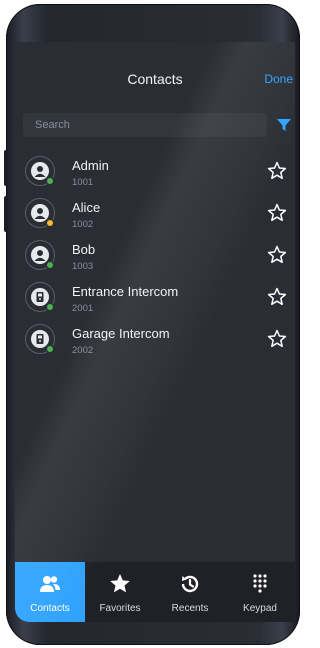 This screenshot has height=648, width=320. Describe the element at coordinates (121, 333) in the screenshot. I see `contact-name: Garage Intercom` at that location.